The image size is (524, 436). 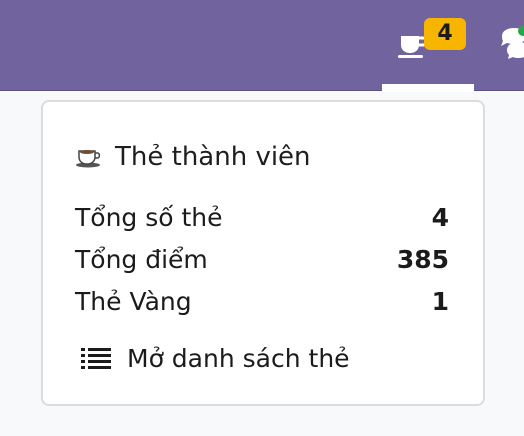 I want to click on stat-label: Tổng điểm, so click(x=141, y=259).